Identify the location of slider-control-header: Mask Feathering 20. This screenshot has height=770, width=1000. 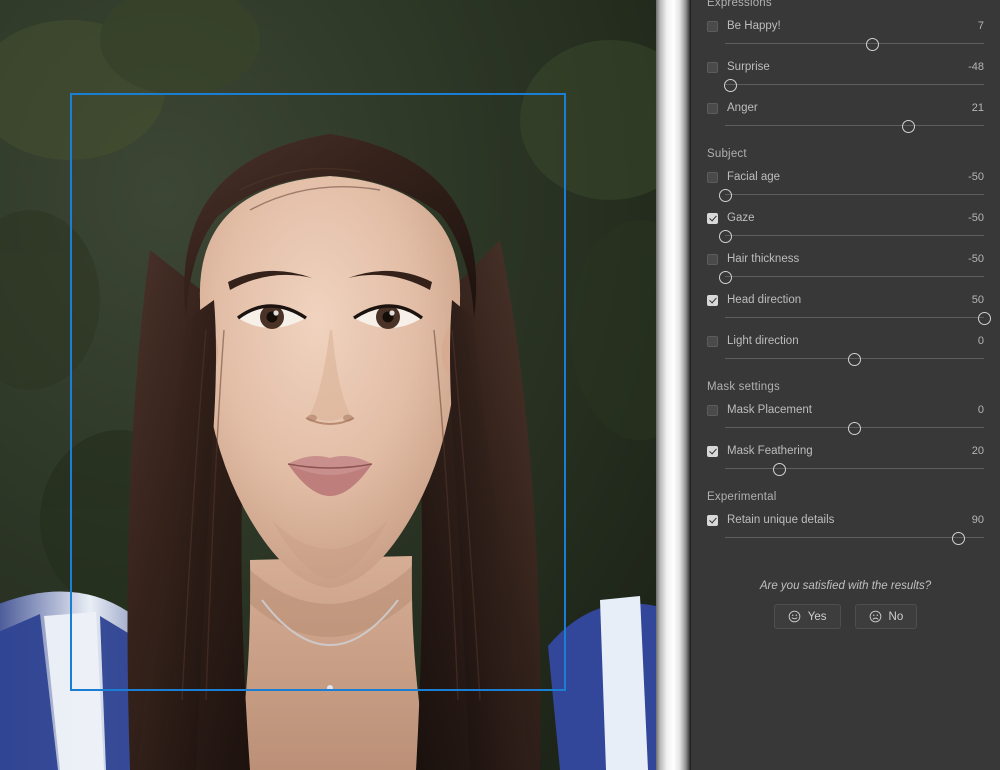
(845, 451).